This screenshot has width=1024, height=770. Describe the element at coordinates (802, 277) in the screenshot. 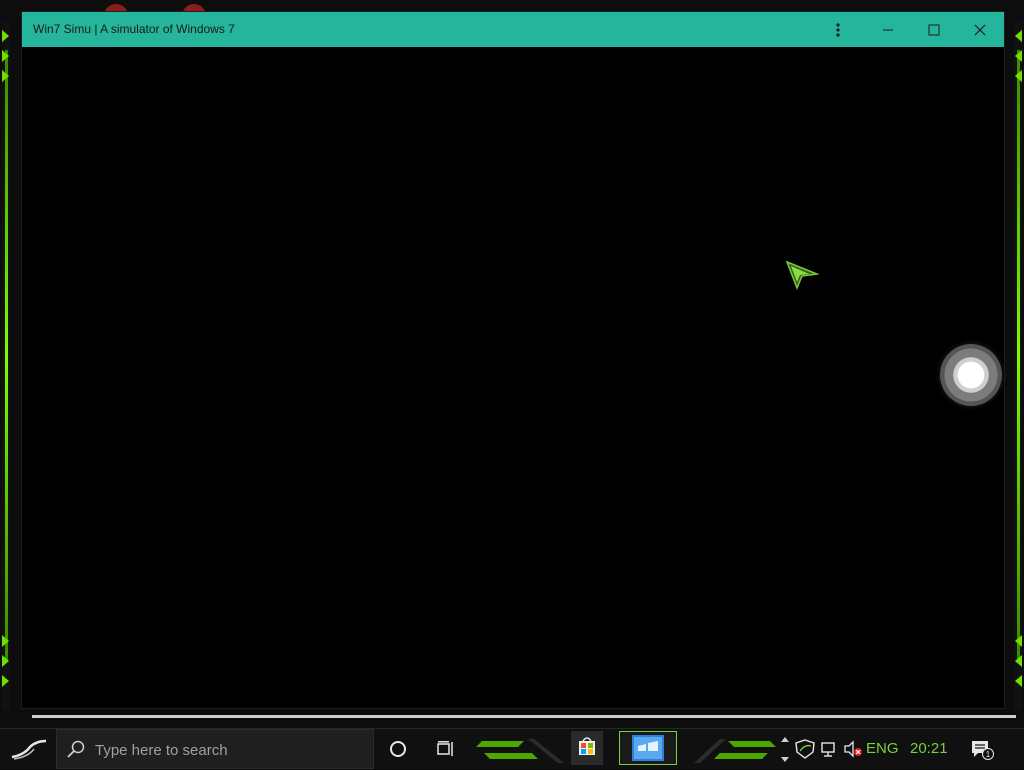

I see `mouse-cursor-icon` at that location.